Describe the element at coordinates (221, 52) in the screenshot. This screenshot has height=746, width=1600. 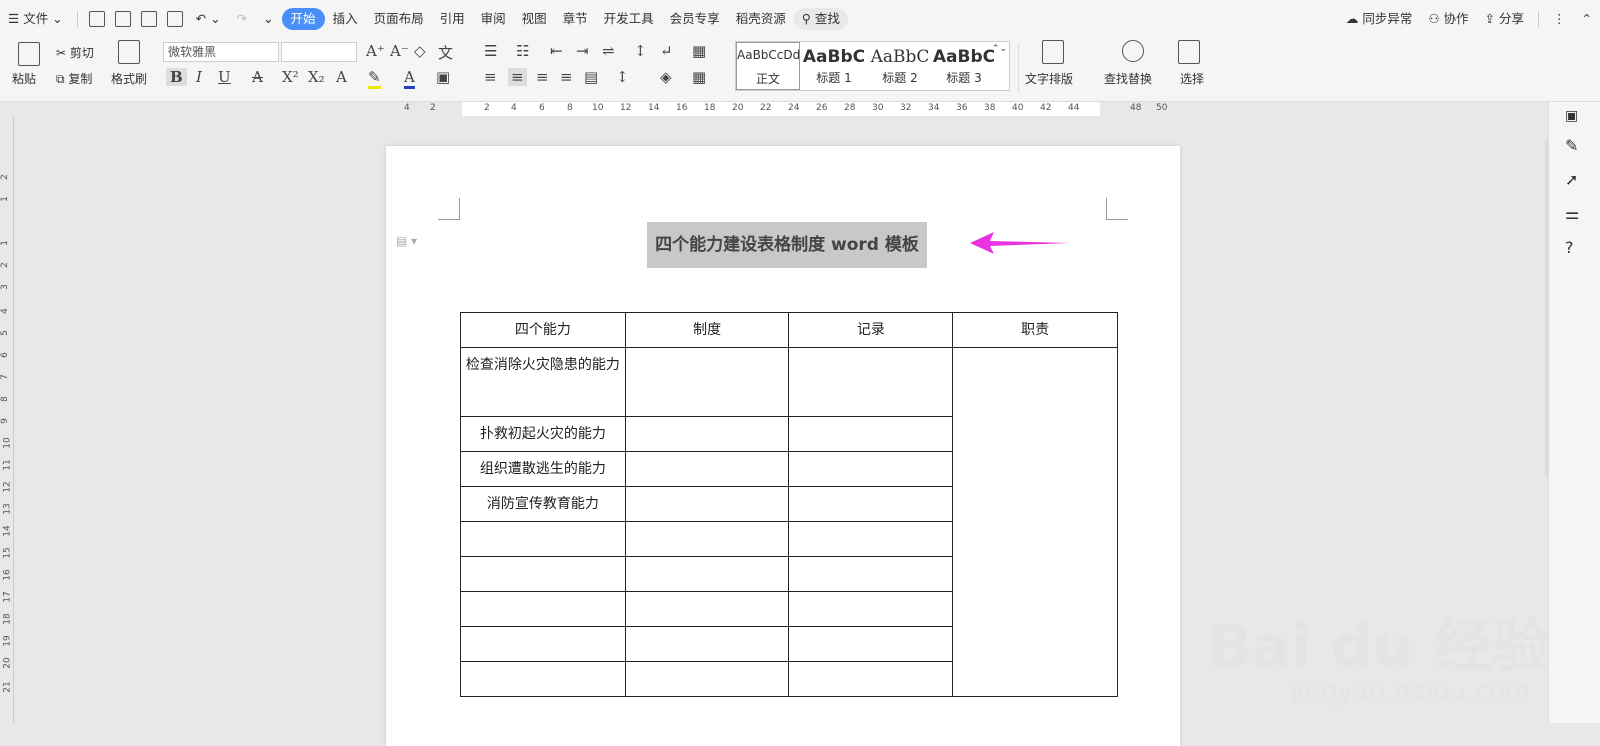
I see `font-name-select: 微软雅黑` at that location.